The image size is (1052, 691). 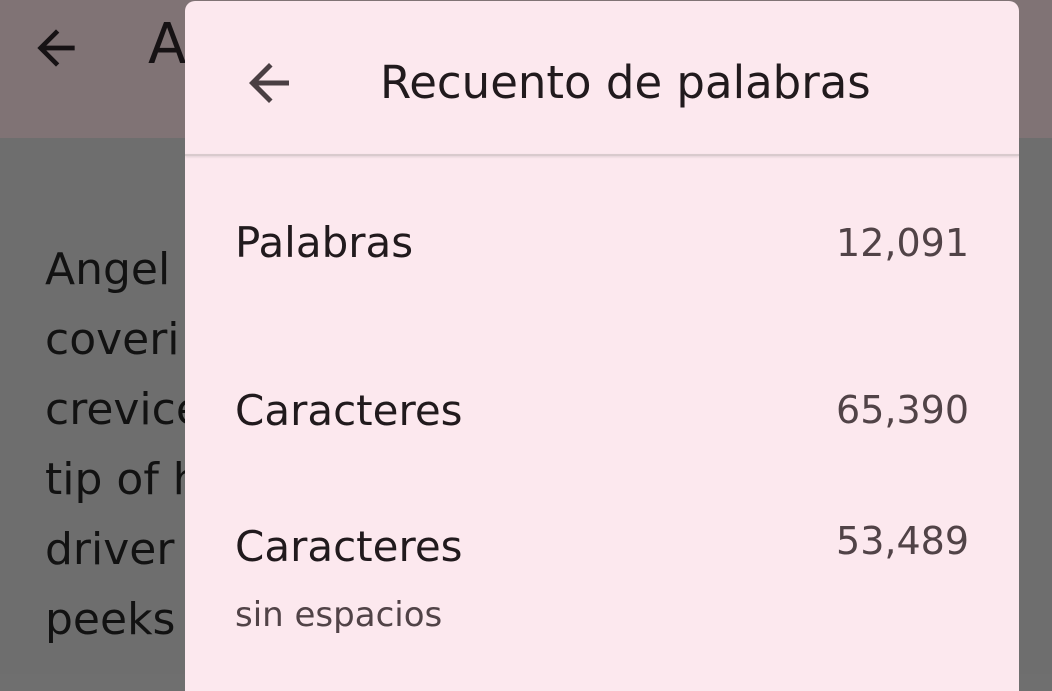 I want to click on background-text-line: tip of h, so click(x=123, y=479).